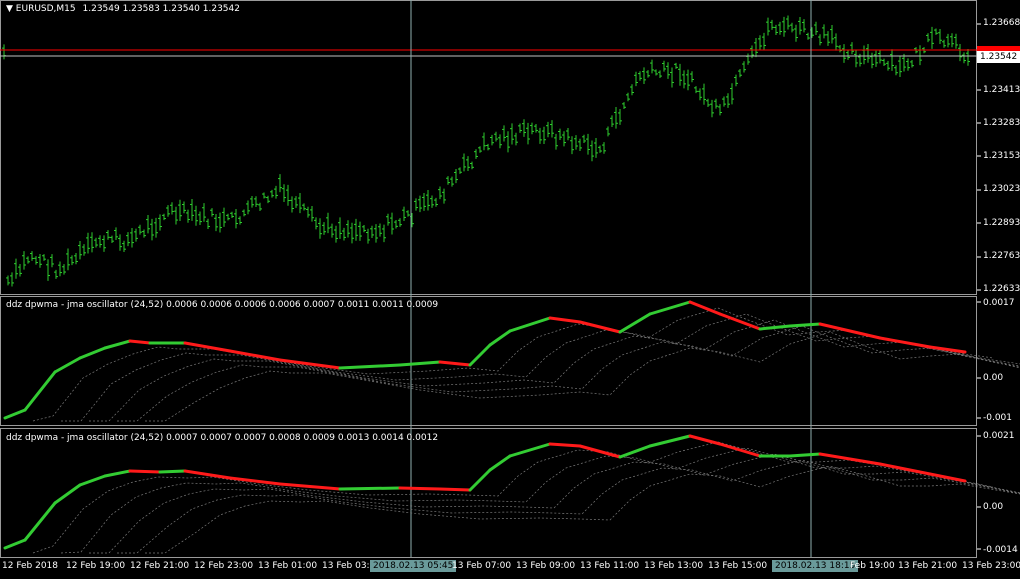 The width and height of the screenshot is (1020, 579). I want to click on time-axis-label: 13 Feb 21:00, so click(928, 566).